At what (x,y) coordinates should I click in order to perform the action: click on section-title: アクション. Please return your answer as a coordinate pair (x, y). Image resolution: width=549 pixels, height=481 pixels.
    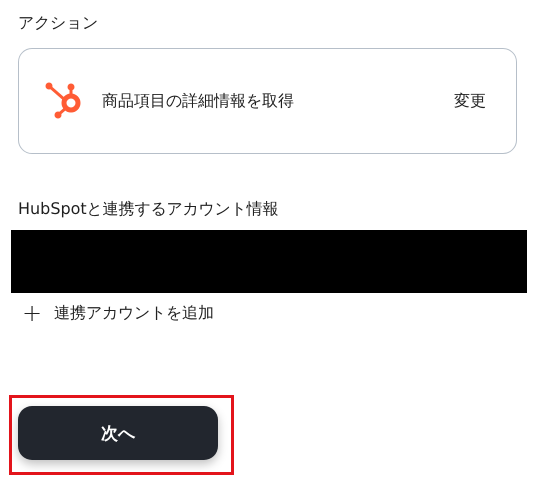
    Looking at the image, I should click on (58, 23).